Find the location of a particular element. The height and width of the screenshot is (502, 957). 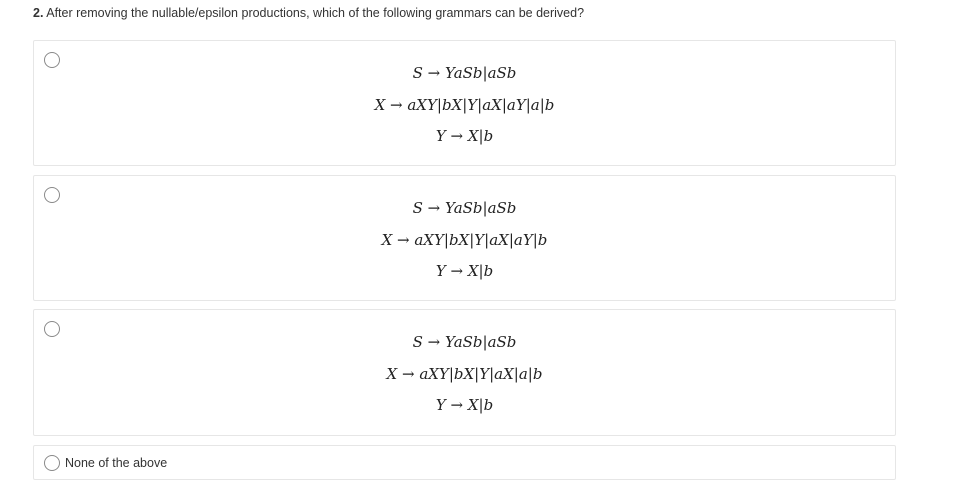

production-x: X → aXY|bX|Y|aX|aY|a|b is located at coordinates (464, 104).